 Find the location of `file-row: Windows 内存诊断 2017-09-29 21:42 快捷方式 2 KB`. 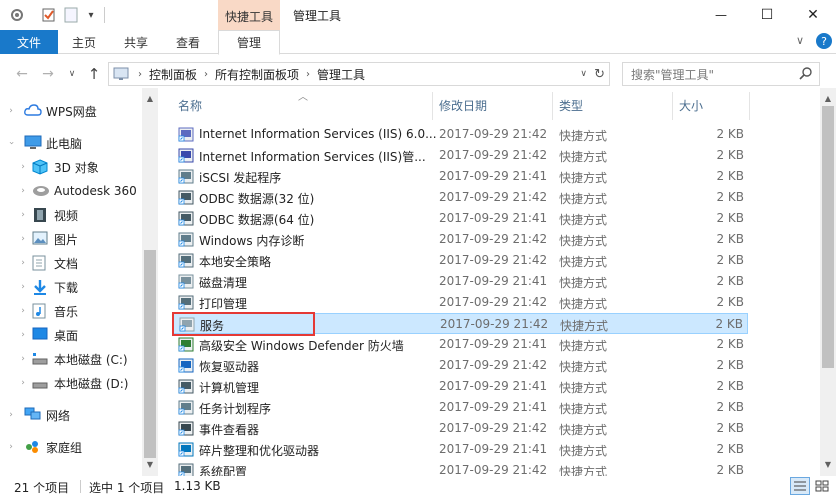

file-row: Windows 内存诊断 2017-09-29 21:42 快捷方式 2 KB is located at coordinates (460, 239).